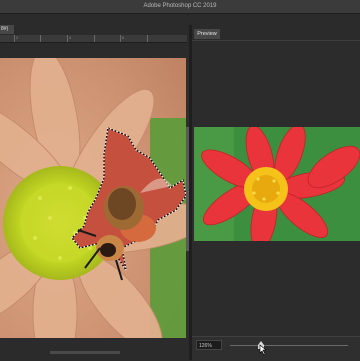  What do you see at coordinates (209, 345) in the screenshot?
I see `zoom-level-field: 126%` at bounding box center [209, 345].